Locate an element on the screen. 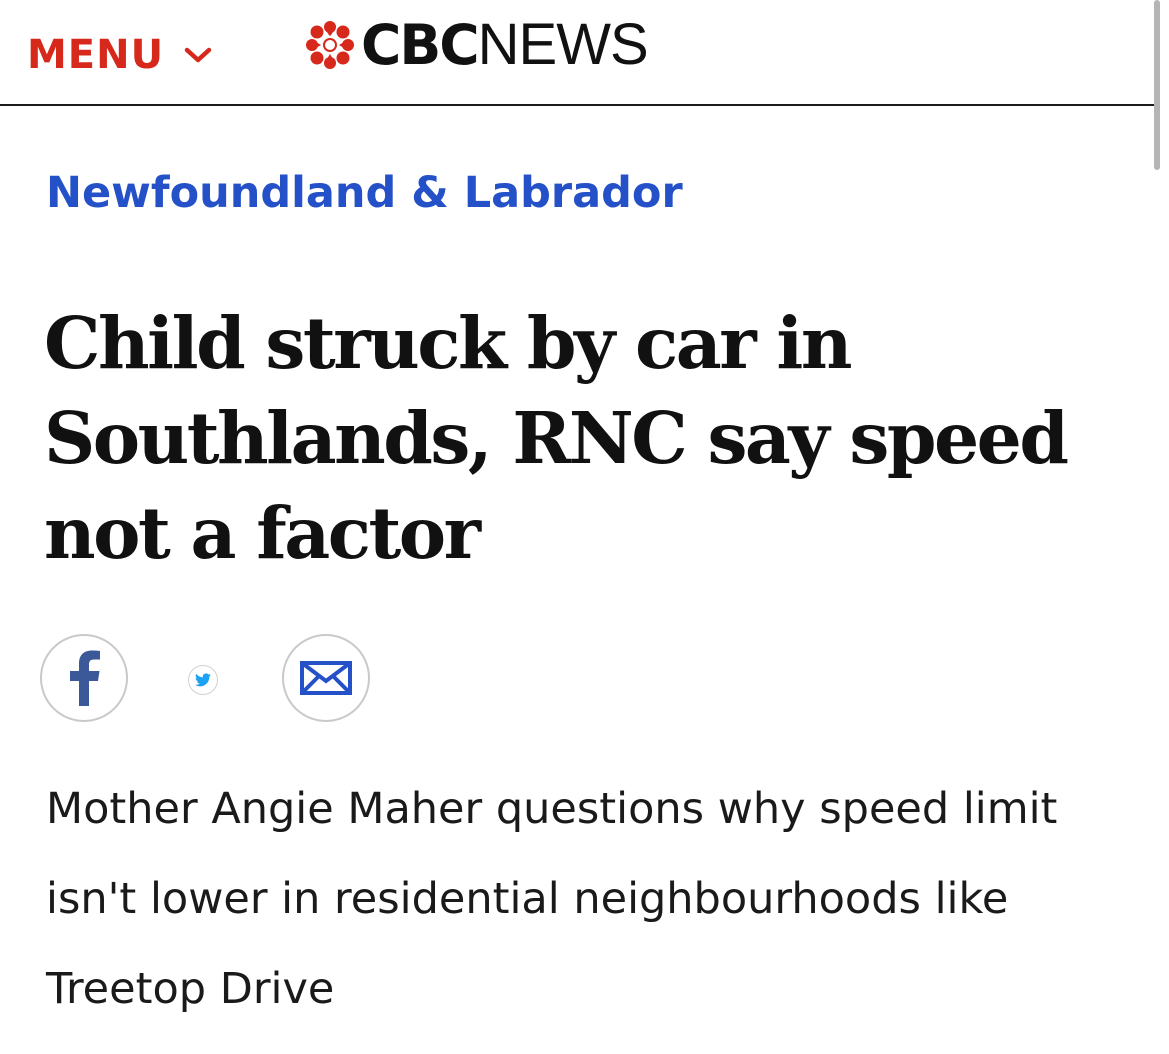 The width and height of the screenshot is (1169, 1054). email-icon is located at coordinates (326, 678).